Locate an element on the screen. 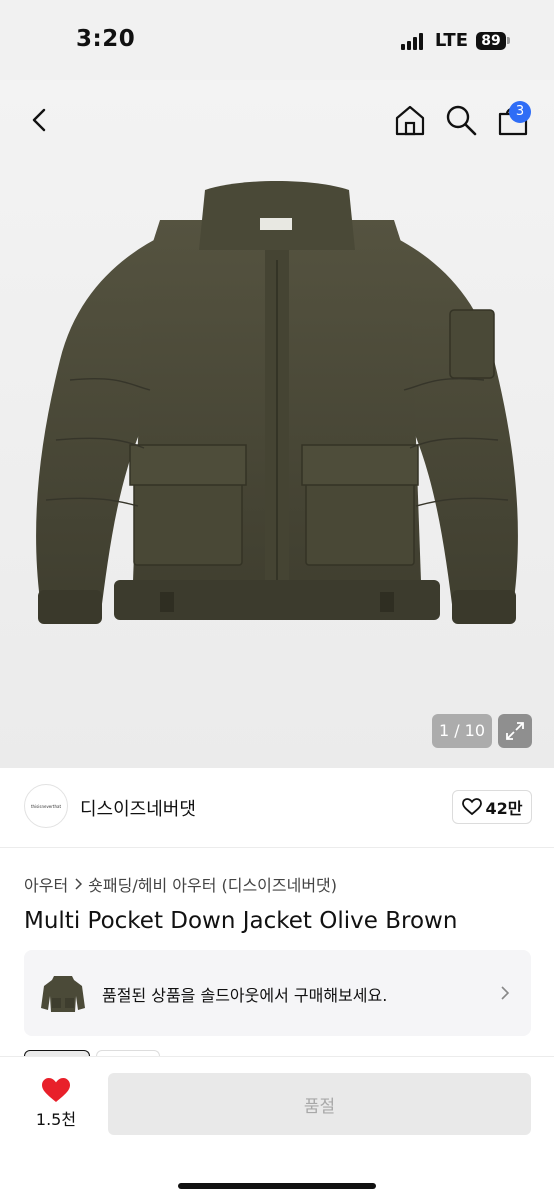 Image resolution: width=554 pixels, height=1200 pixels. search-icon is located at coordinates (461, 120).